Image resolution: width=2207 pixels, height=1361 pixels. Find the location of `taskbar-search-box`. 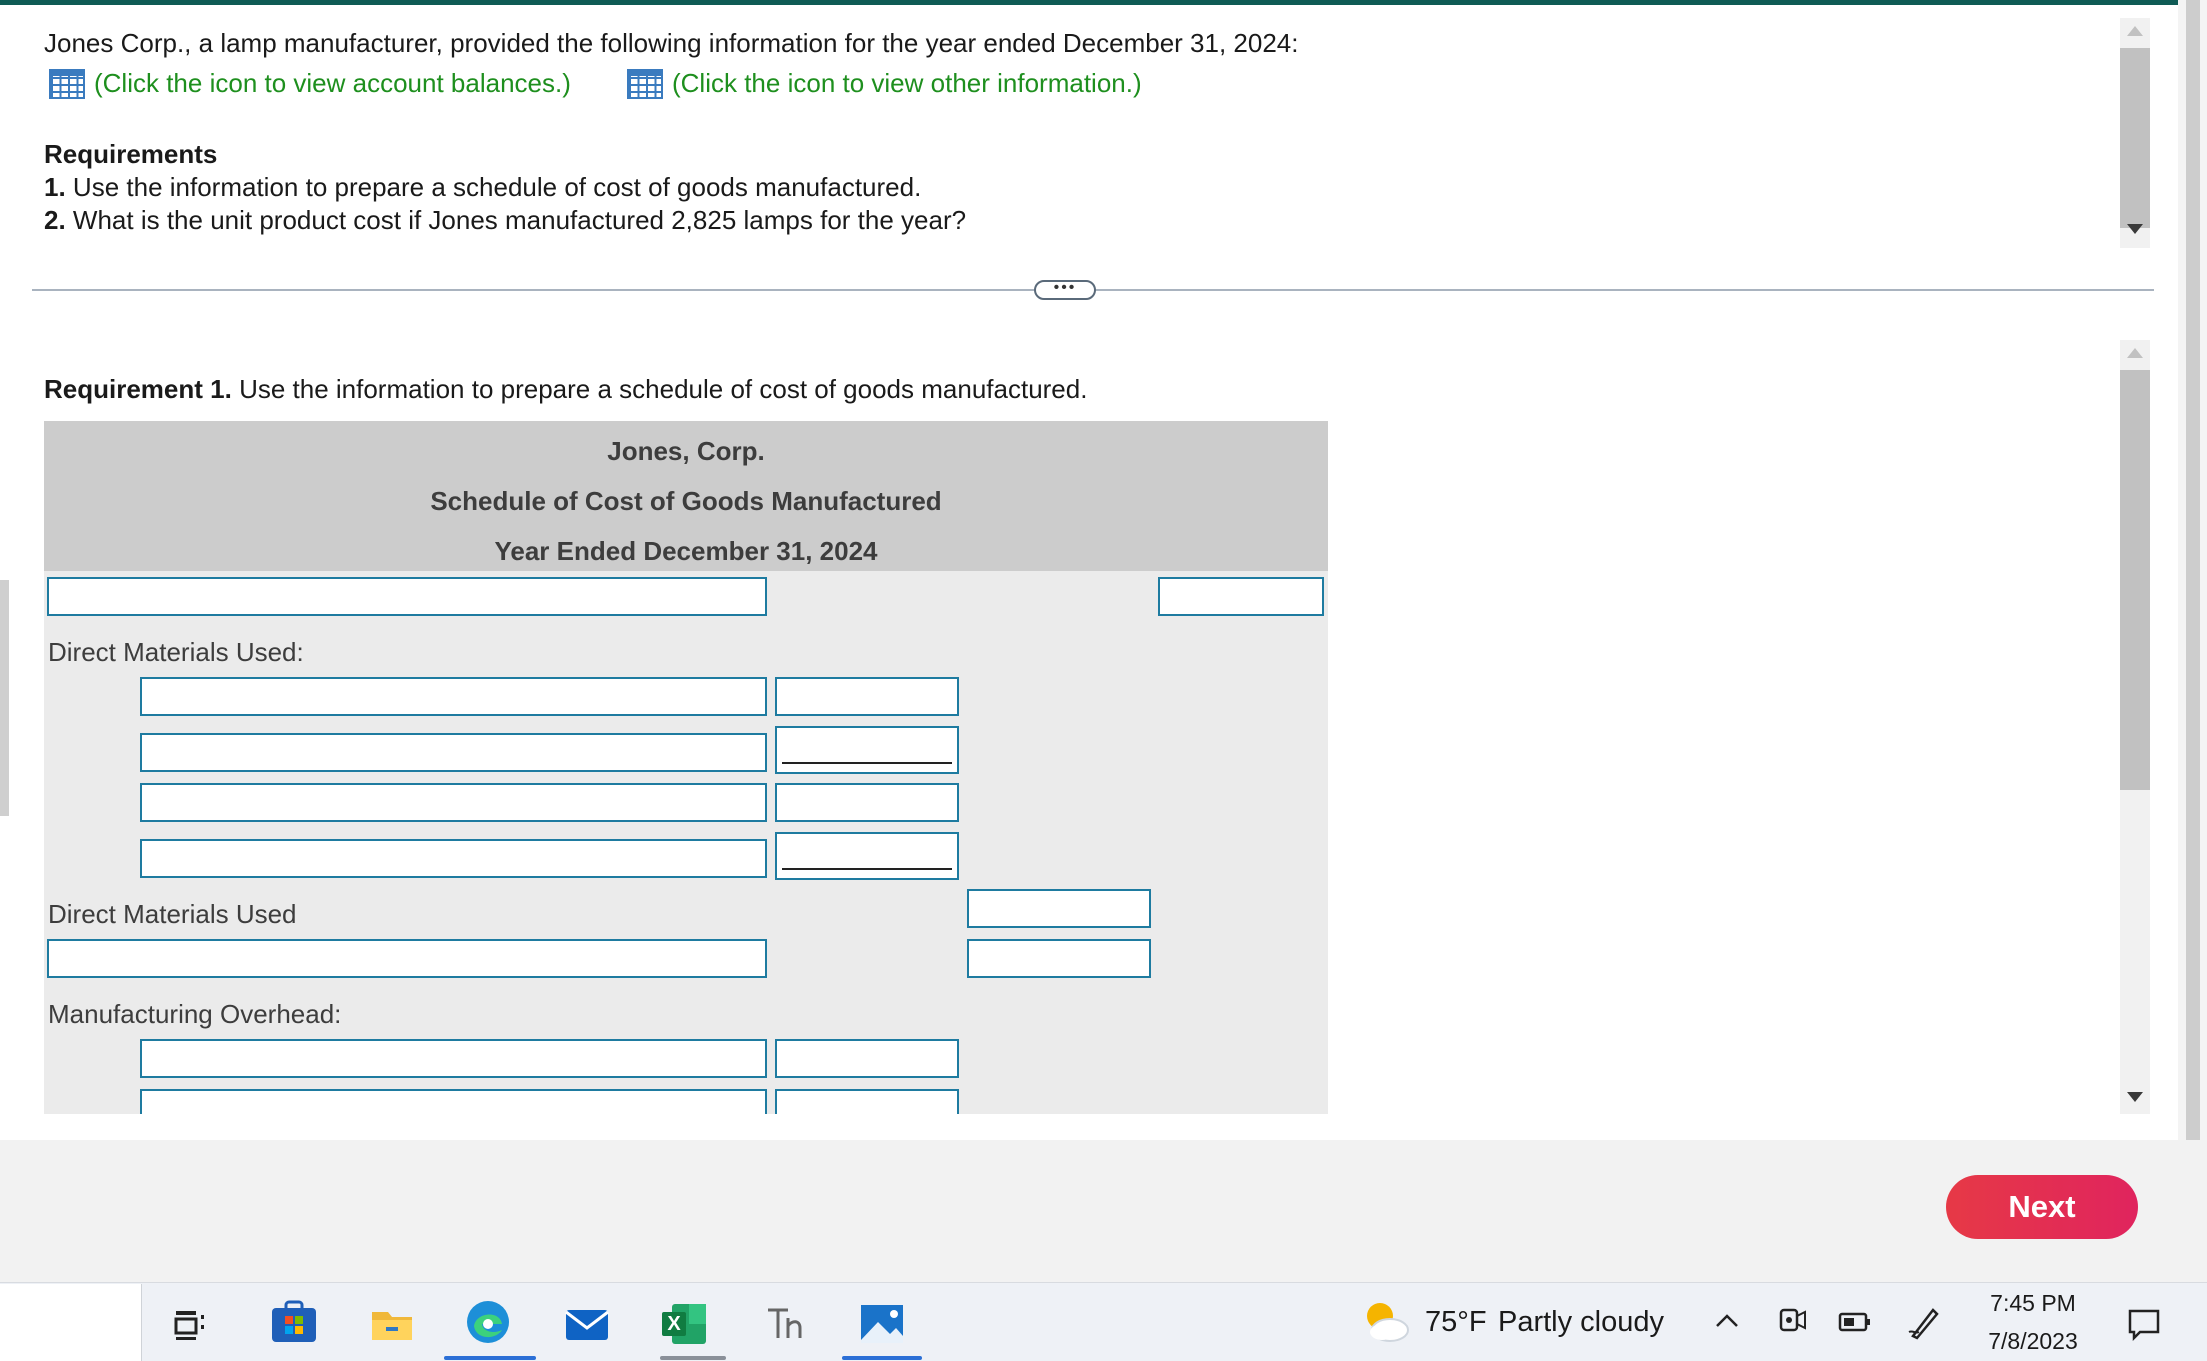

taskbar-search-box is located at coordinates (71, 1322).